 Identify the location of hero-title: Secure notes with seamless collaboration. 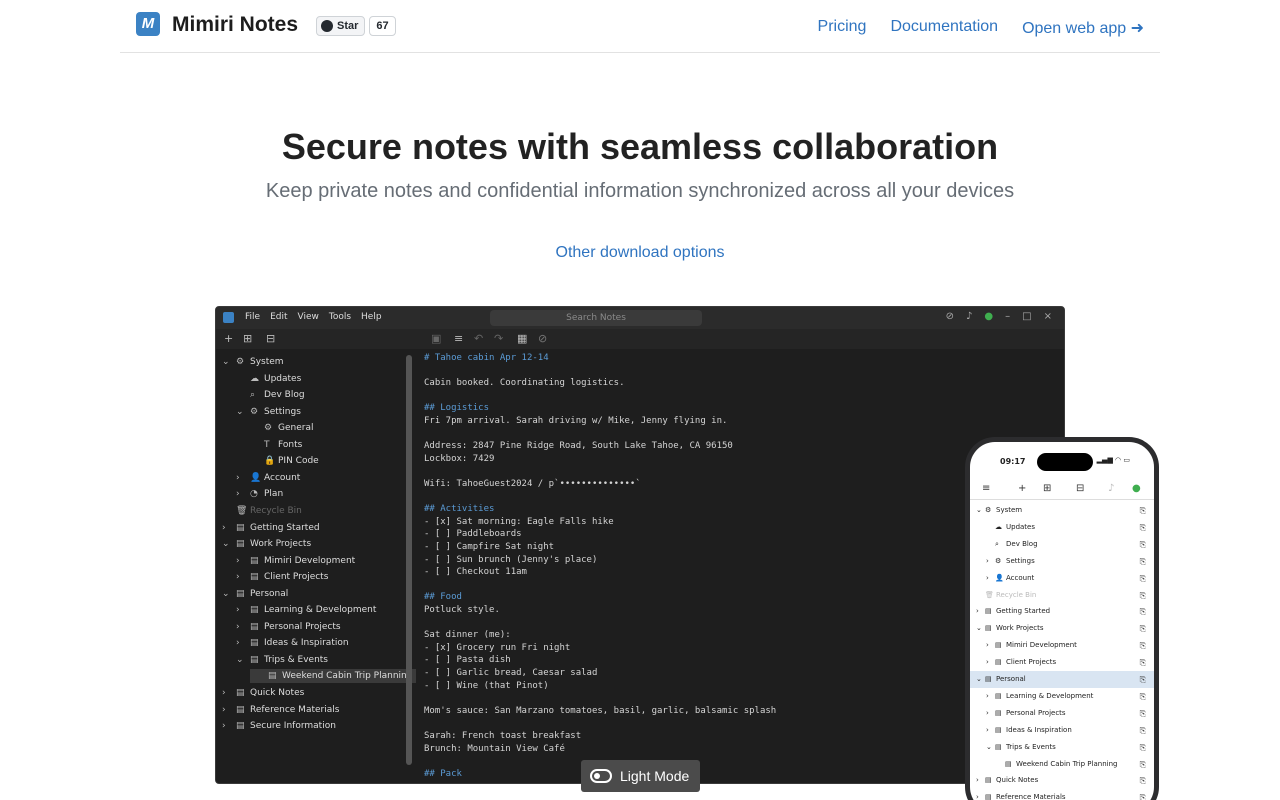
(640, 146).